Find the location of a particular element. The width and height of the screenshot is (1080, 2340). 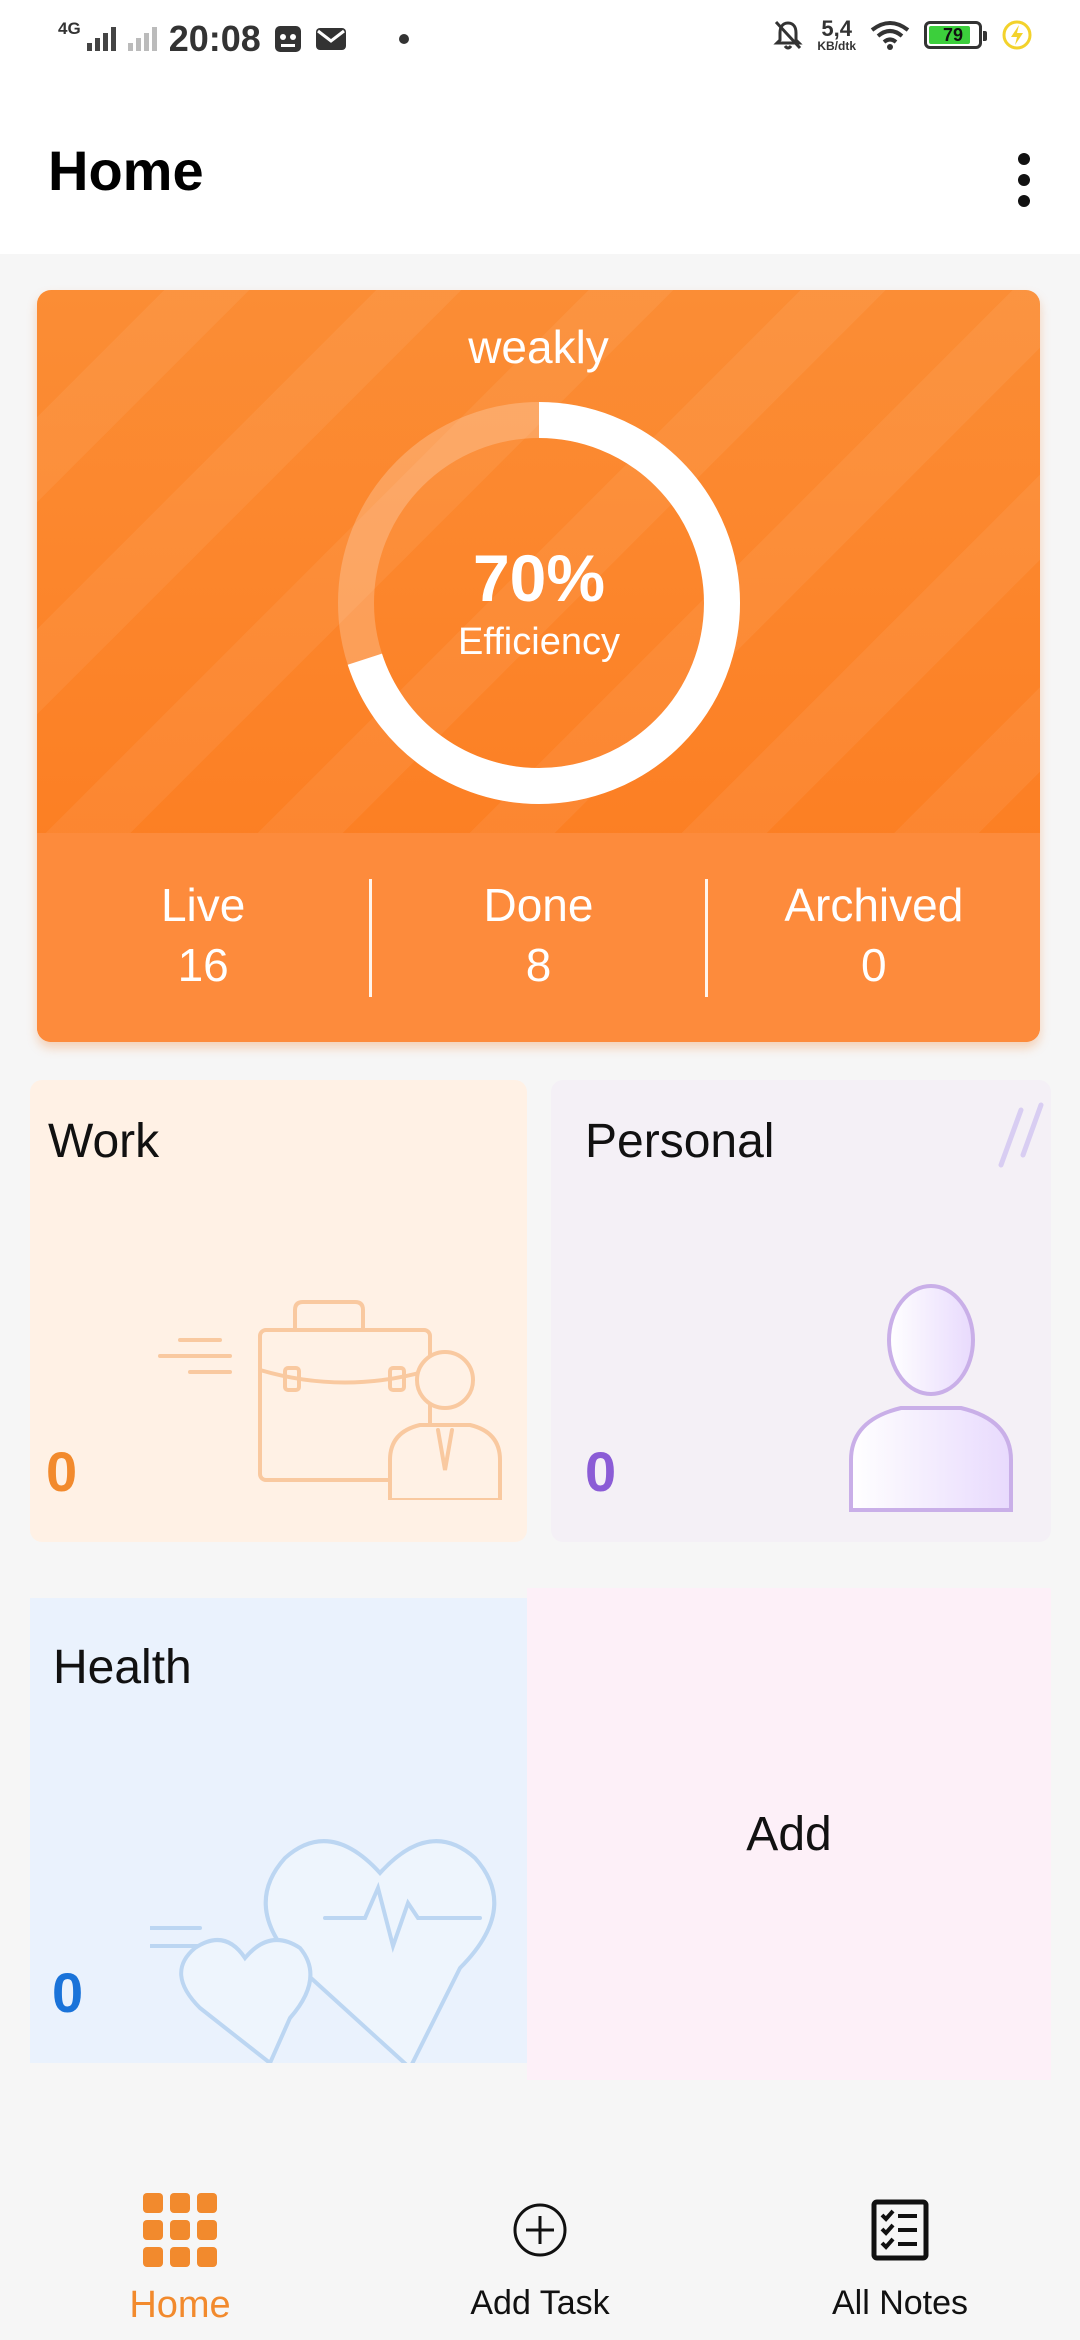

speed-value: 5,4 is located at coordinates (836, 28).